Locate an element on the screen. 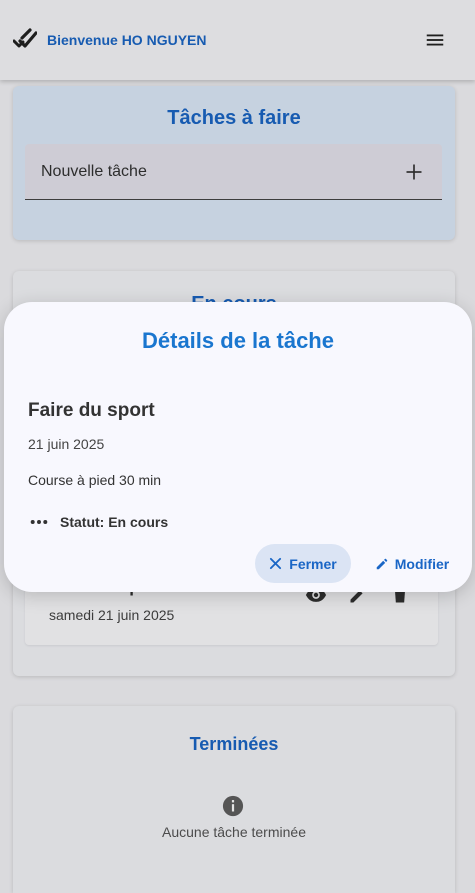 The height and width of the screenshot is (893, 475). dialog-task-date: 21 juin 2025 is located at coordinates (66, 444).